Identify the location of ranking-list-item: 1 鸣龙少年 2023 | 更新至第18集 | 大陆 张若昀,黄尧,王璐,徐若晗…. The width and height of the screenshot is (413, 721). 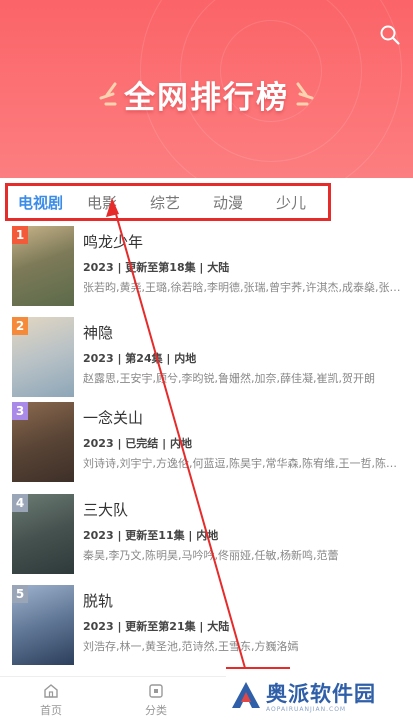
(206, 272).